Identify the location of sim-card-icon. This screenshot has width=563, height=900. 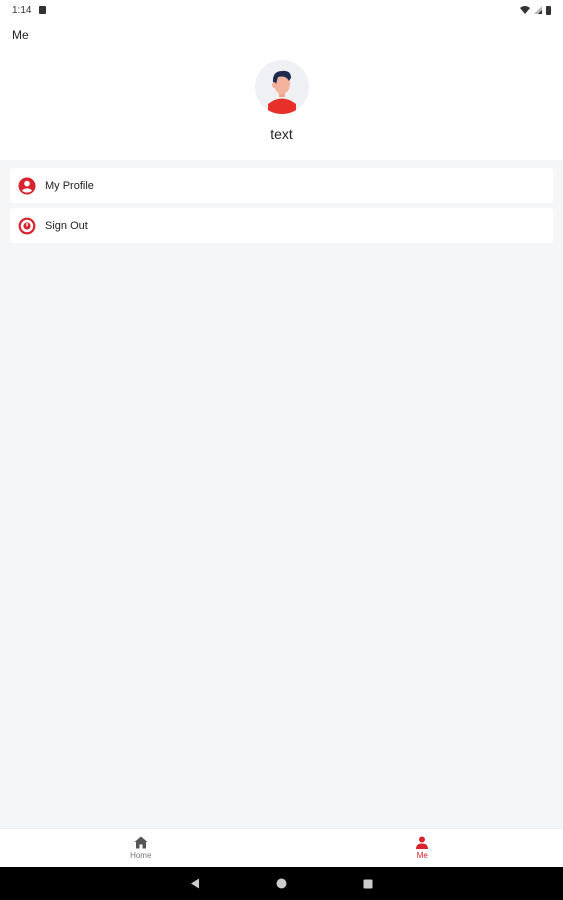
(43, 10).